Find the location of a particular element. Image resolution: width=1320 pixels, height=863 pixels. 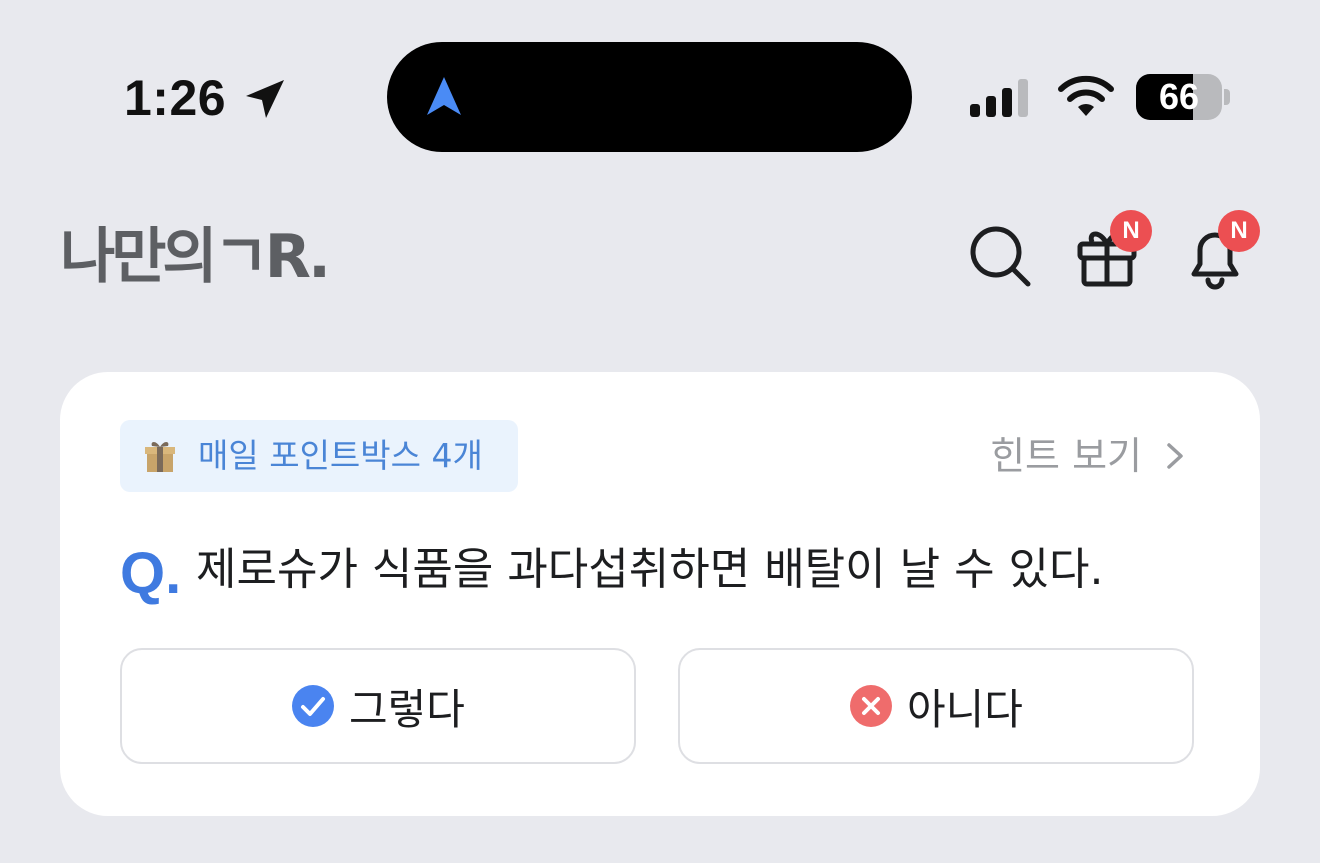

dynamic-island is located at coordinates (649, 97).